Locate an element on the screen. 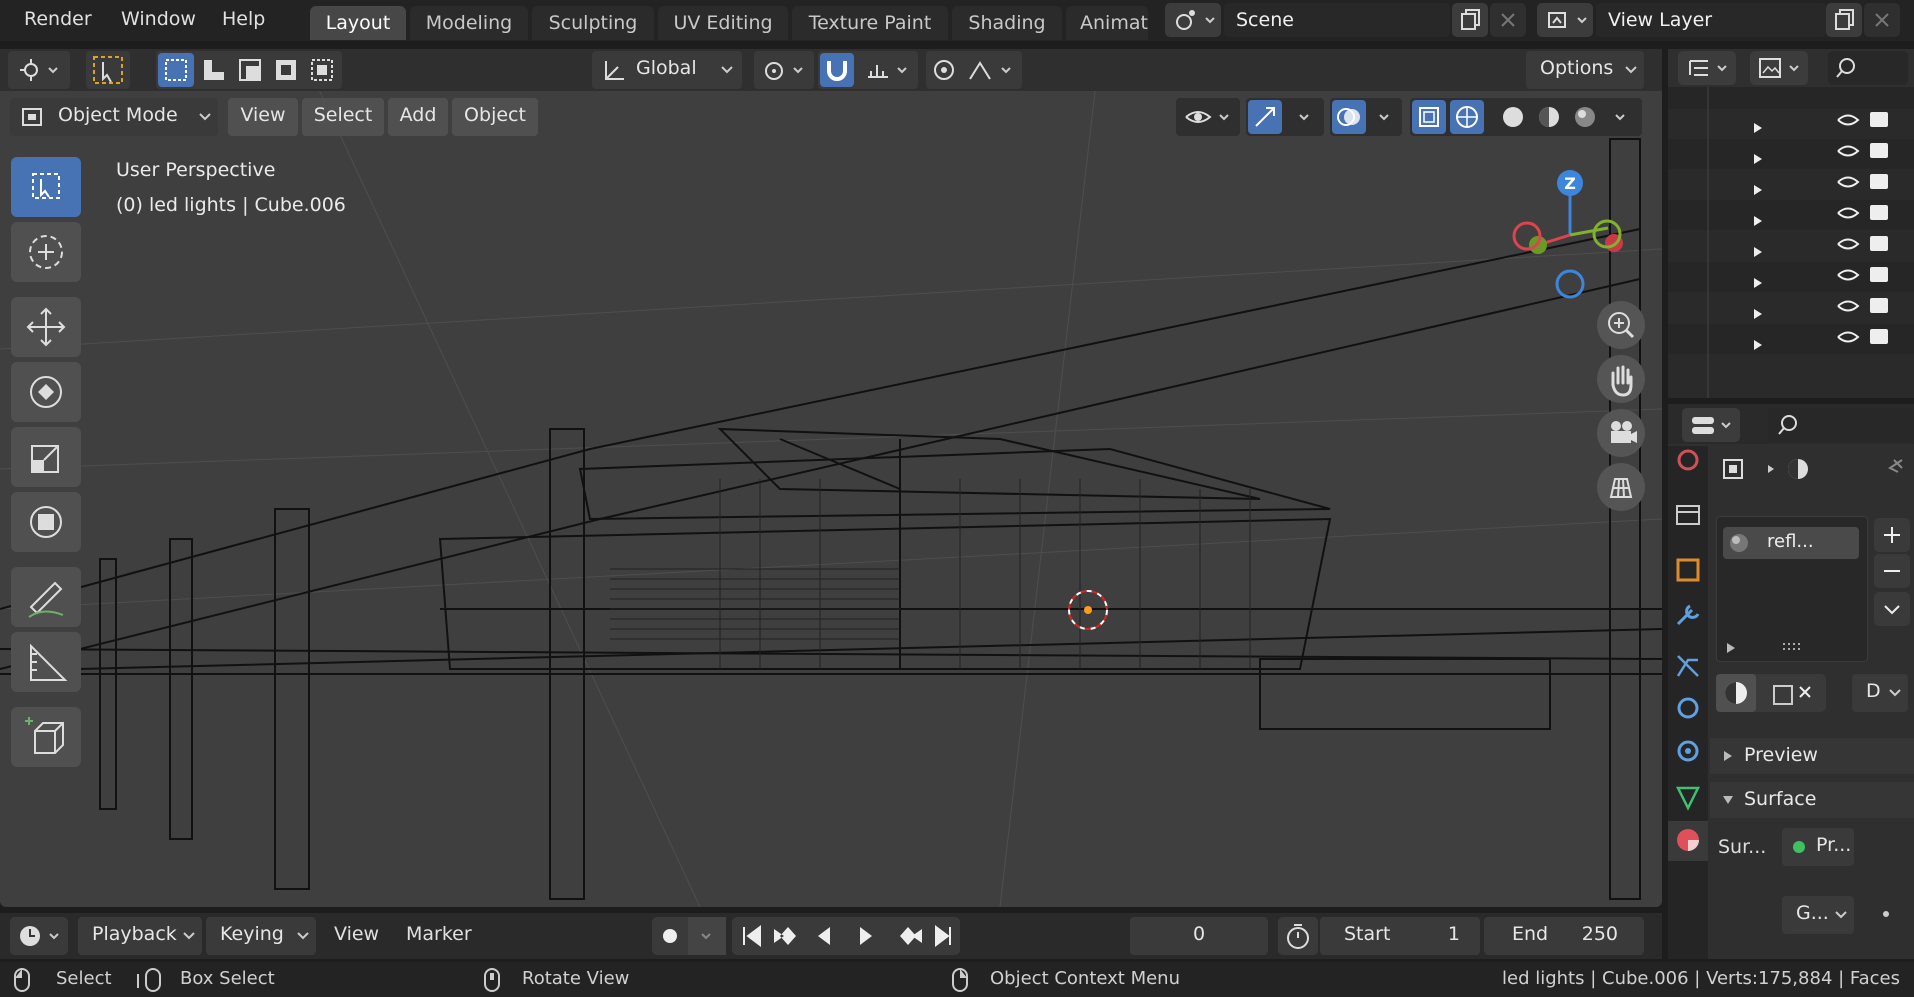 The width and height of the screenshot is (1914, 997). timeline-menu-view: View is located at coordinates (356, 934).